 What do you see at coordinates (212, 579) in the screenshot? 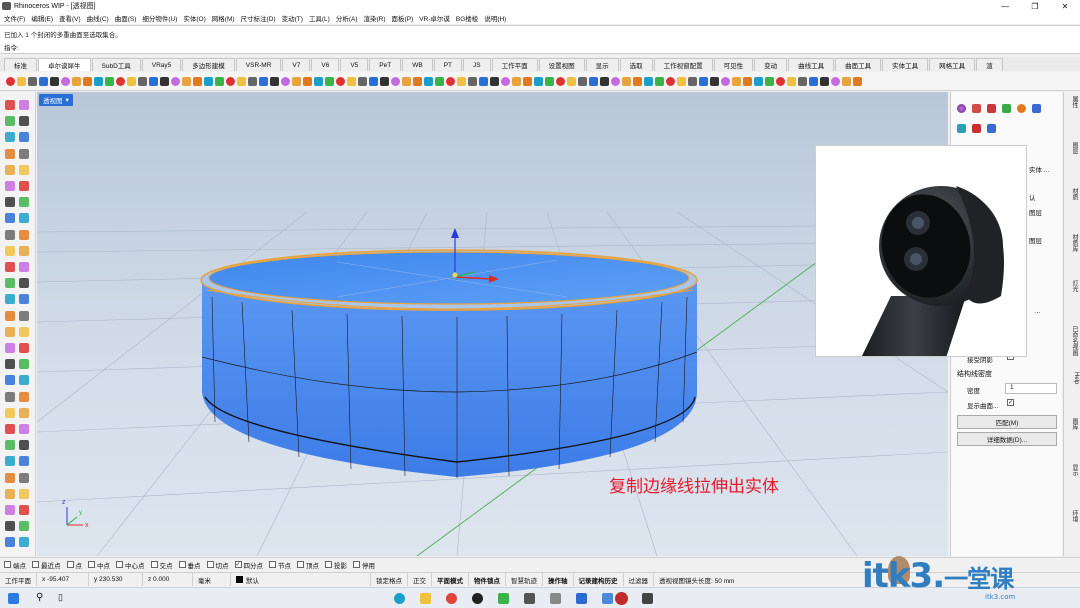
I see `units-label: 毫米` at bounding box center [212, 579].